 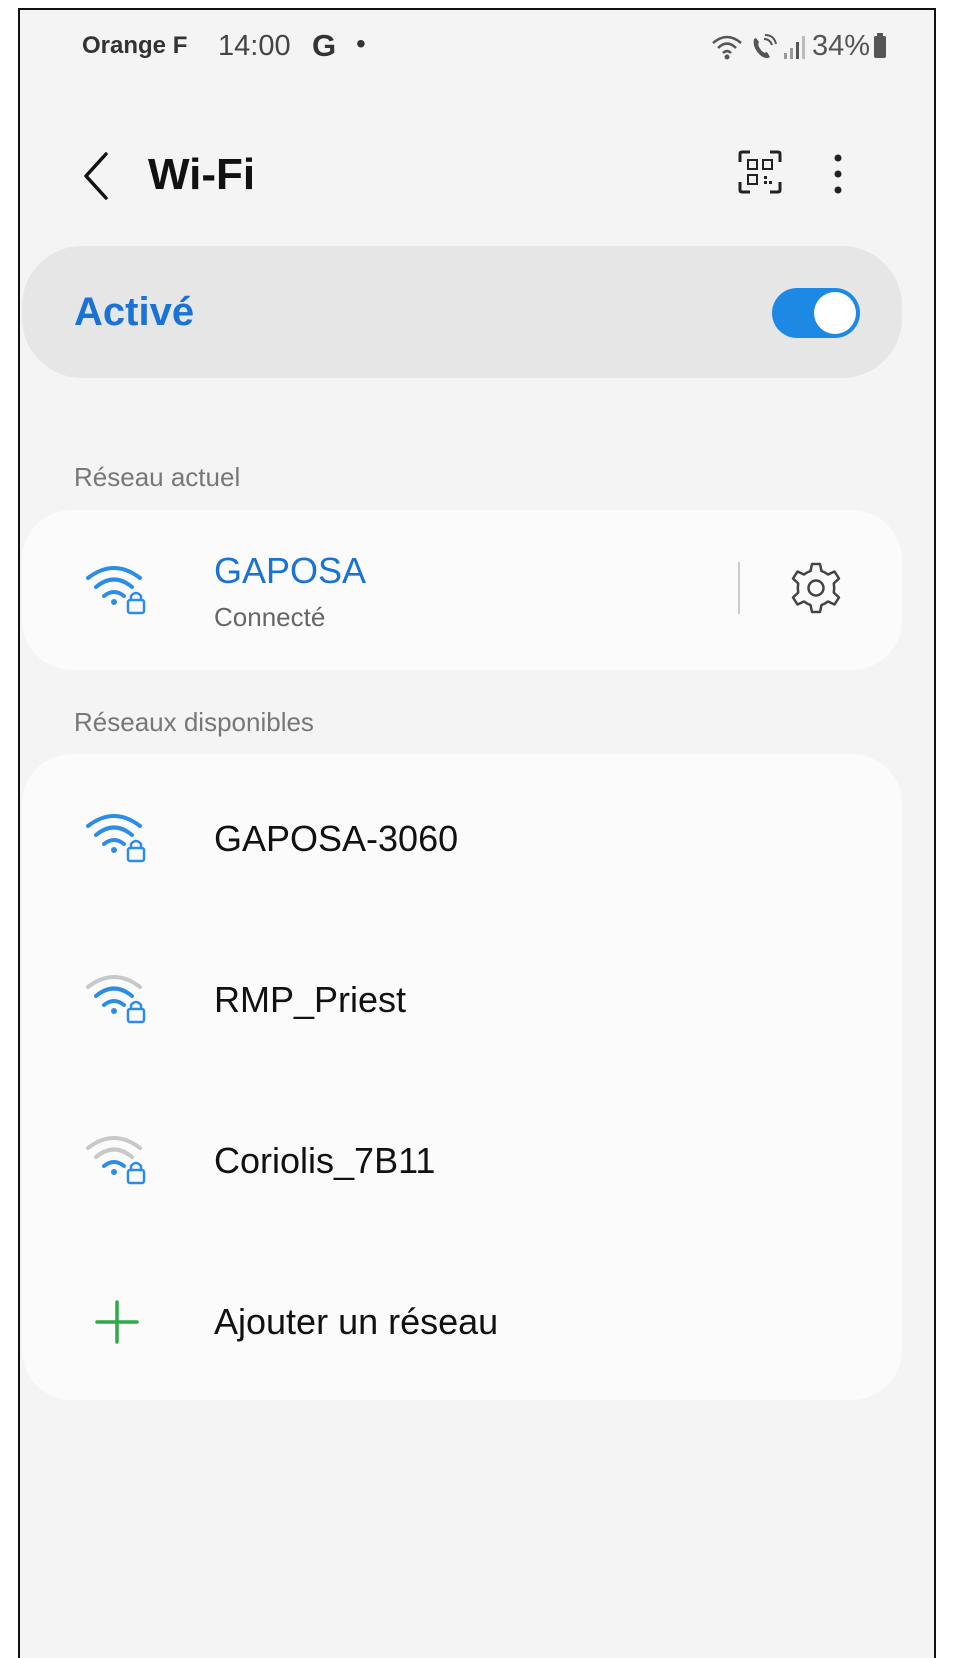 What do you see at coordinates (838, 174) in the screenshot?
I see `more-vert-icon` at bounding box center [838, 174].